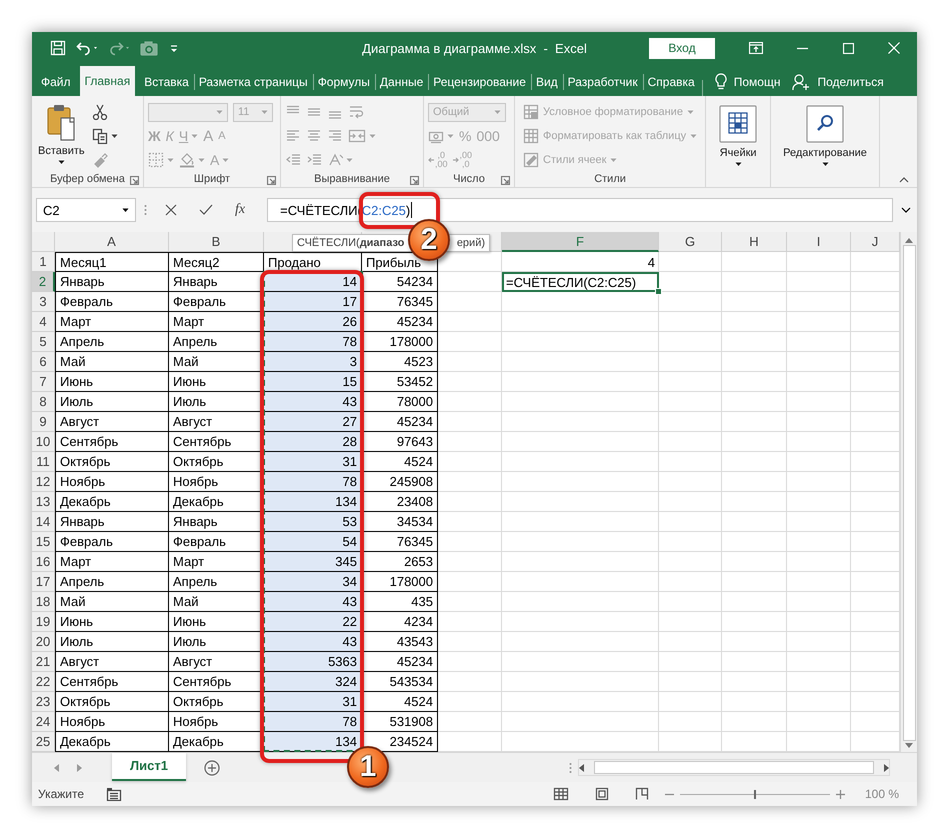  Describe the element at coordinates (149, 766) in the screenshot. I see `sheet-tab: Лист1` at that location.